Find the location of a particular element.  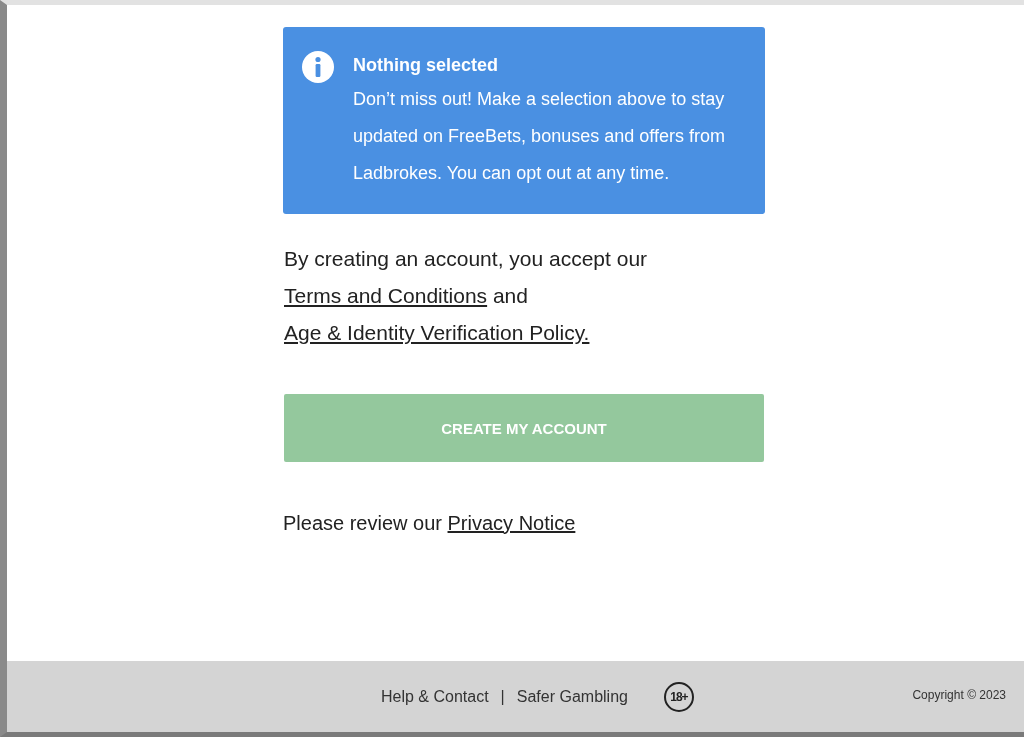

notice-text: Don’t miss out! Make a selection above to stay updated on FreeBets, bonuses and offers from Ladbrokes. You can opt out at any time. is located at coordinates (539, 136).